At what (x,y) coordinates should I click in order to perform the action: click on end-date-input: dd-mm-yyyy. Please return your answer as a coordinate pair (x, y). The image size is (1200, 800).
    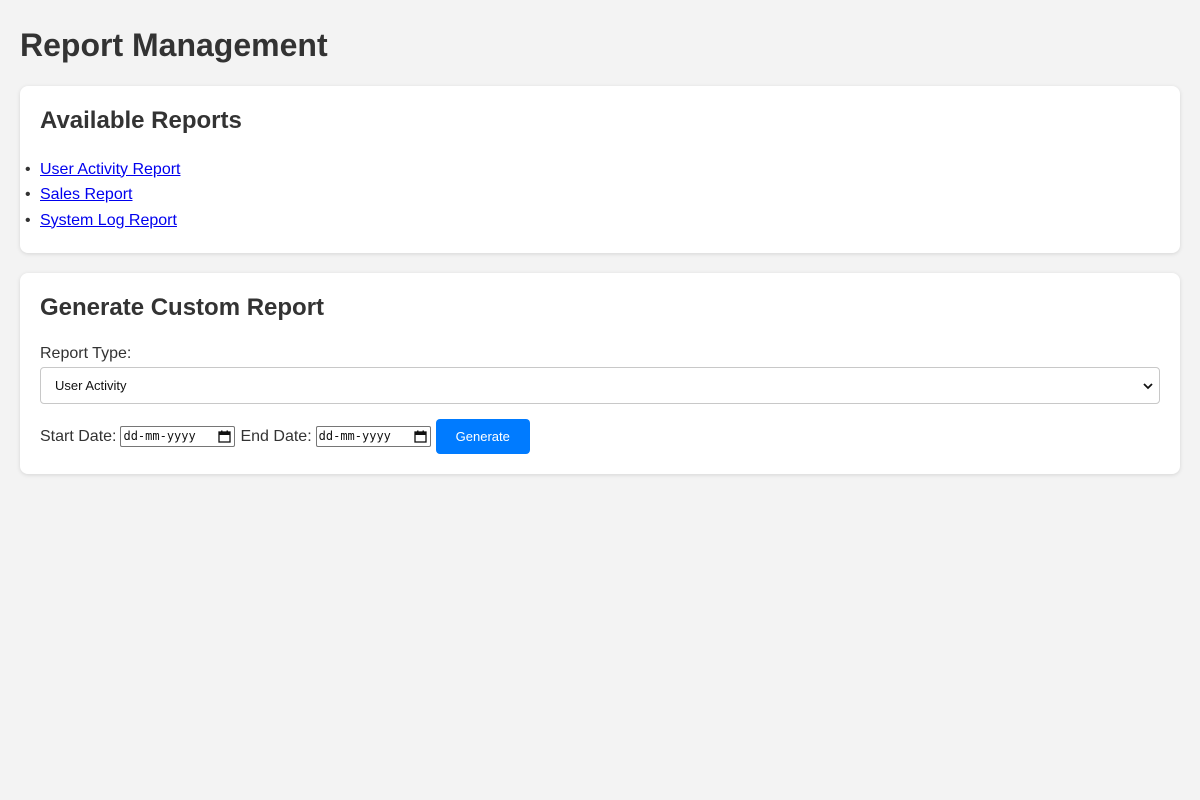
    Looking at the image, I should click on (373, 437).